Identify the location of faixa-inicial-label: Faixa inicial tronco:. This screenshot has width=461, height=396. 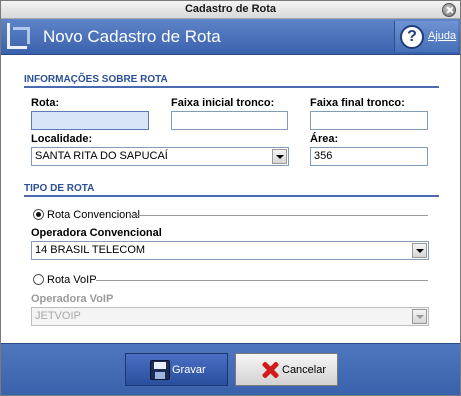
(223, 103).